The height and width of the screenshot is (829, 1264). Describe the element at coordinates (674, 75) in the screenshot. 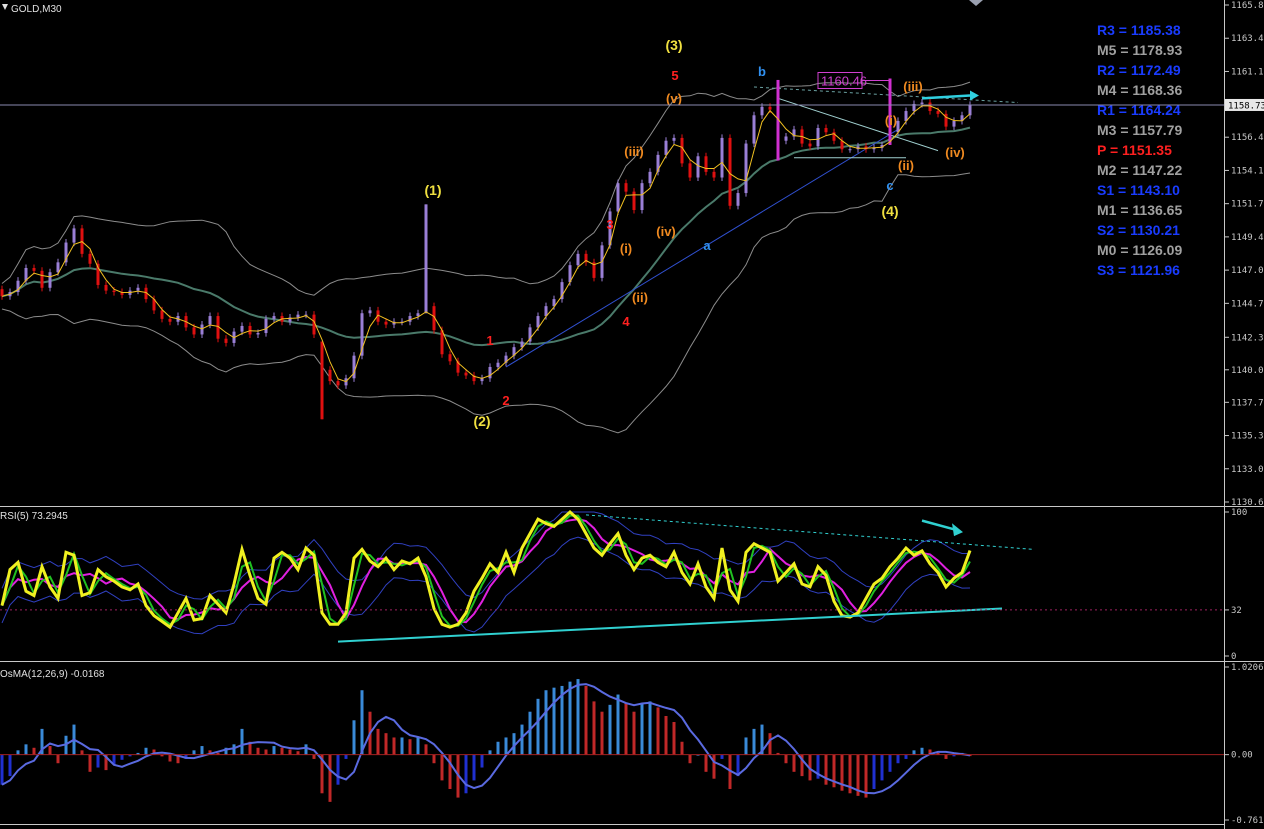

I see `wave-label: 5` at that location.